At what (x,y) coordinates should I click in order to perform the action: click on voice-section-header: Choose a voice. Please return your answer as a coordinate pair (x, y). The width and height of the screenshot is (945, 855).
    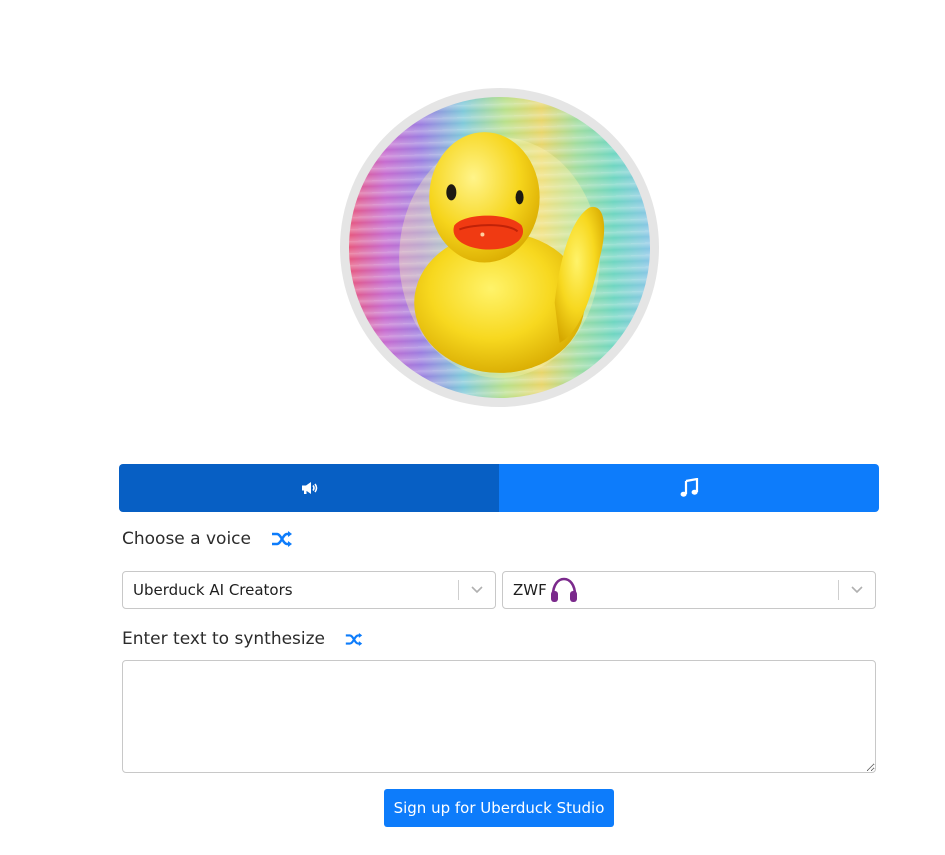
    Looking at the image, I should click on (207, 539).